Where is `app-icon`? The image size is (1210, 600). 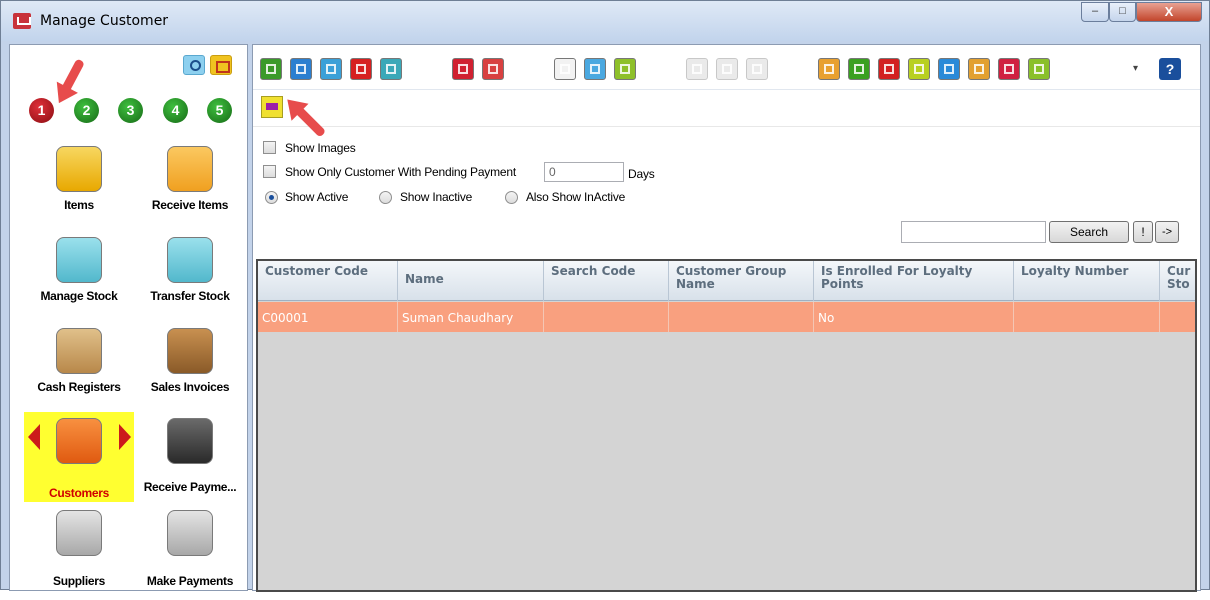
app-icon is located at coordinates (22, 21).